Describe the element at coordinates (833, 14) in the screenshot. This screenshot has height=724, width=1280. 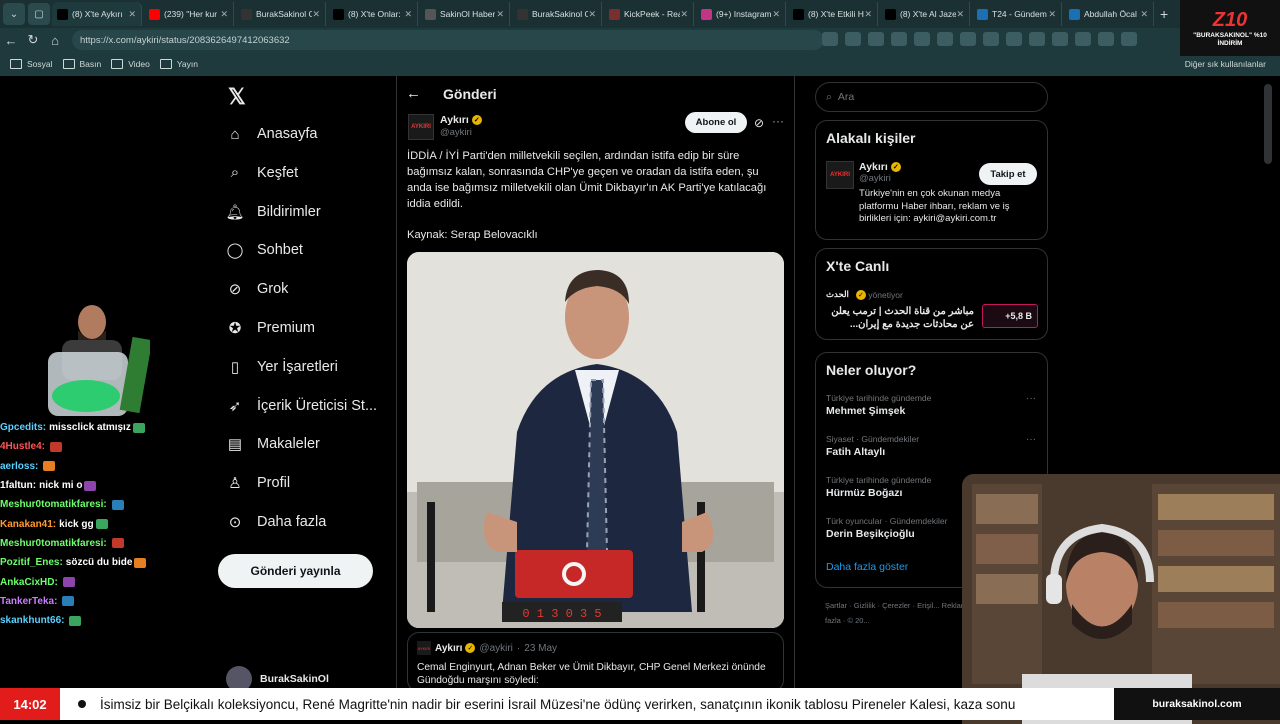
I see `browser-tab: (8) X'te Etkili H ✕` at that location.